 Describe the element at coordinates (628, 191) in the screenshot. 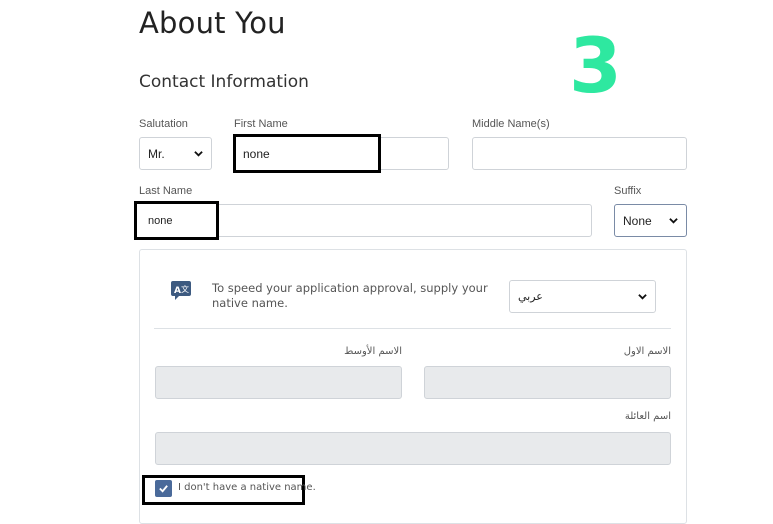

I see `suffix-label: Suffix` at that location.